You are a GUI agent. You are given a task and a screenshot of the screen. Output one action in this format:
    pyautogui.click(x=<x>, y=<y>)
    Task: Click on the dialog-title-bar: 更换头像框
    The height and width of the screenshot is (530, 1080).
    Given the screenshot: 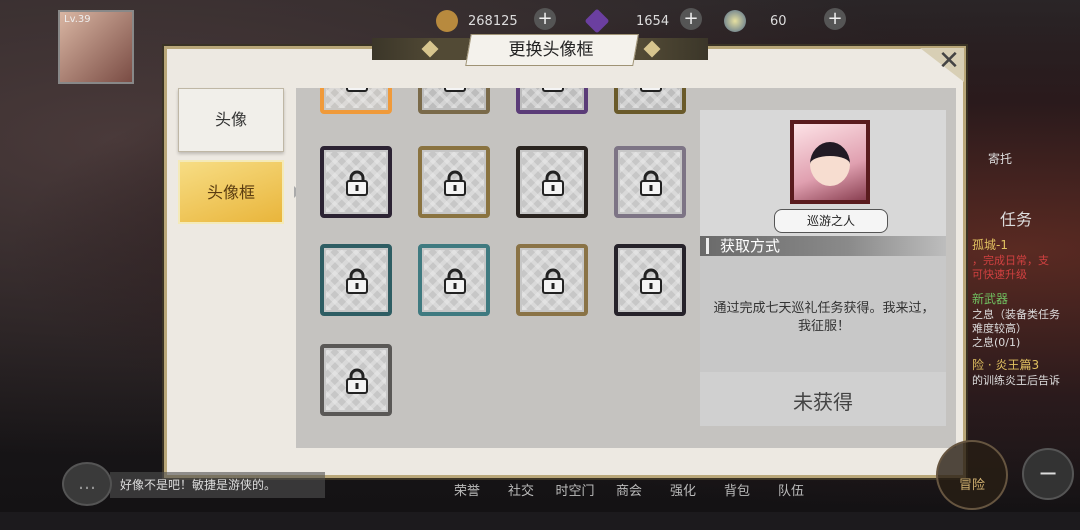 What is the action you would take?
    pyautogui.click(x=540, y=49)
    